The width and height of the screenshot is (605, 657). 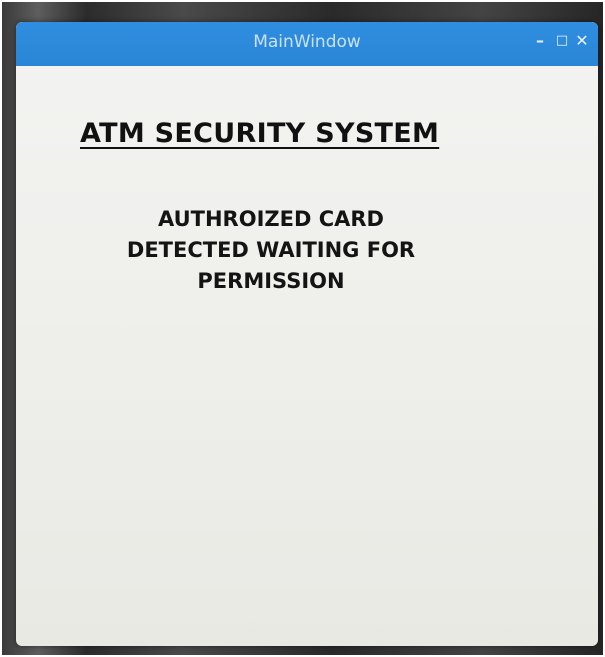 What do you see at coordinates (562, 41) in the screenshot?
I see `maximize-button: □` at bounding box center [562, 41].